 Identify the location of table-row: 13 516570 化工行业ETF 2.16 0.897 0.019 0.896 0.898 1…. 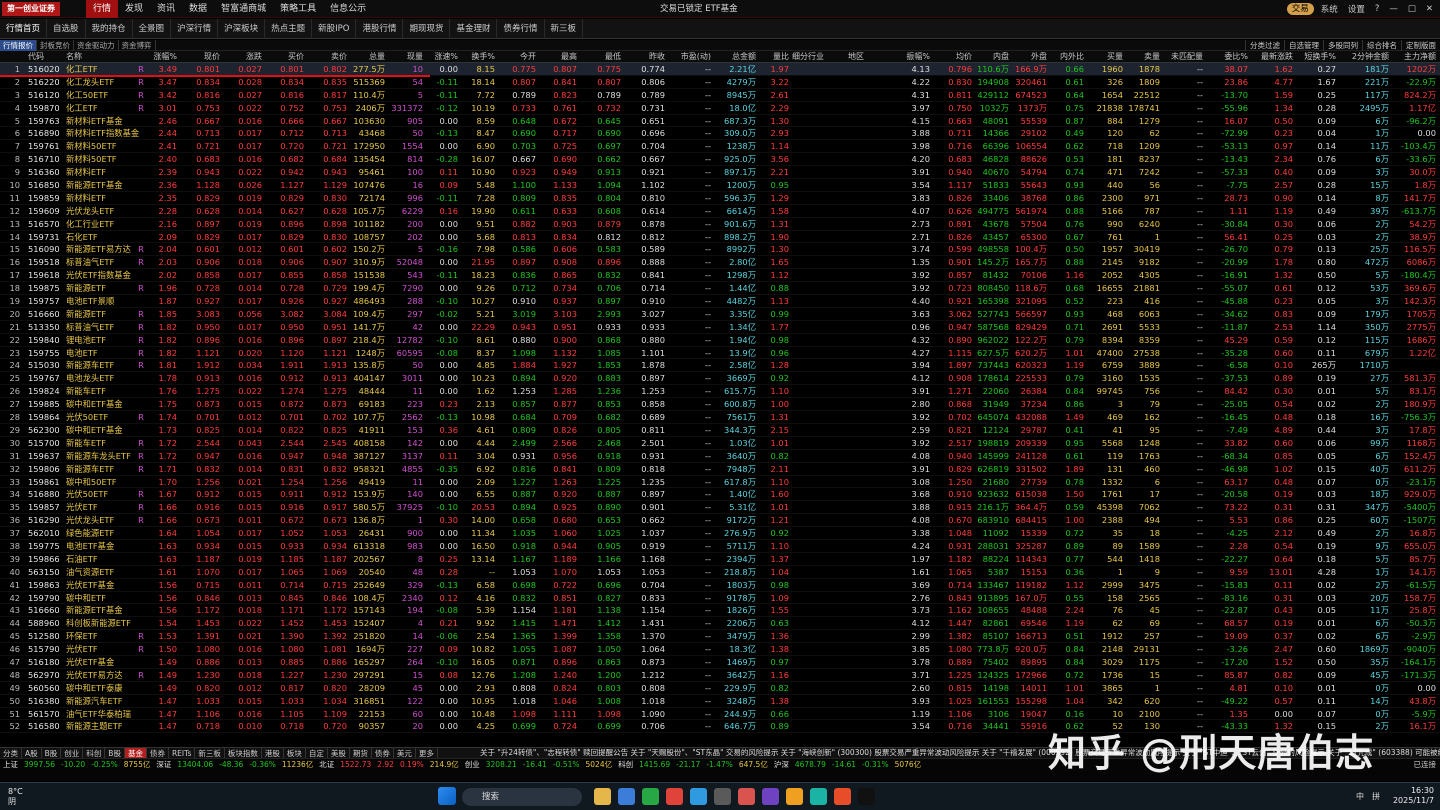
(720, 224).